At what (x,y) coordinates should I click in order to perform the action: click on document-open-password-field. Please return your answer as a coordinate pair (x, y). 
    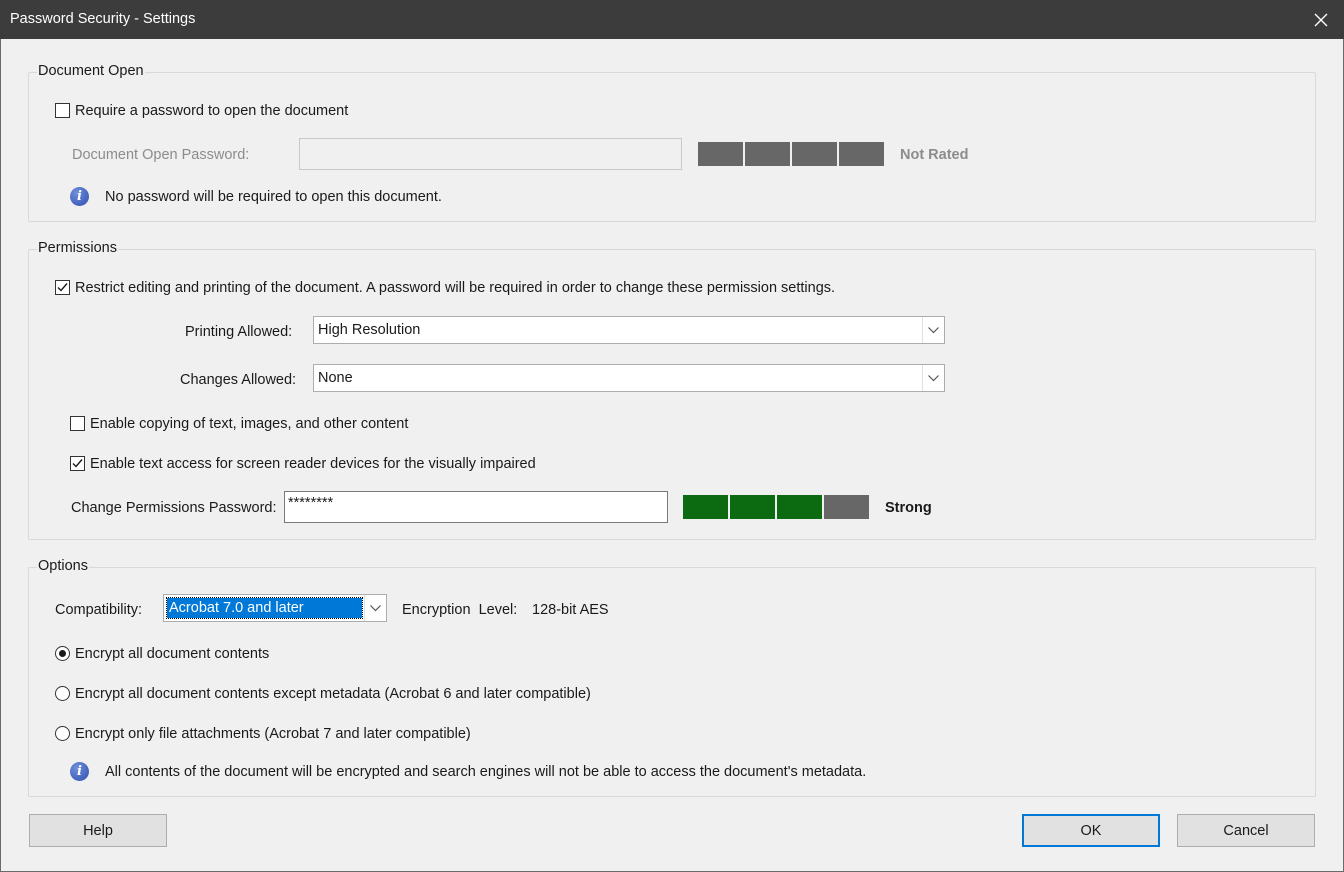
    Looking at the image, I should click on (490, 154).